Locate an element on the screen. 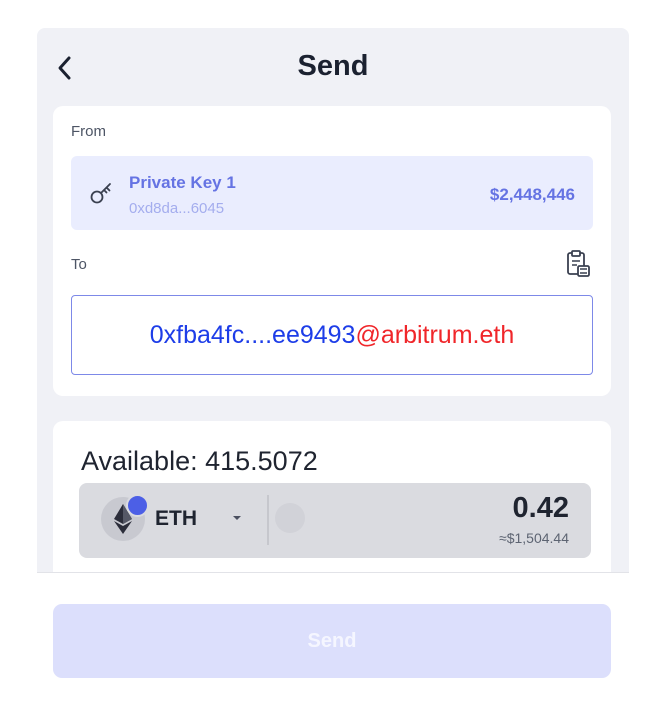  amount-input: 0.42 is located at coordinates (439, 508).